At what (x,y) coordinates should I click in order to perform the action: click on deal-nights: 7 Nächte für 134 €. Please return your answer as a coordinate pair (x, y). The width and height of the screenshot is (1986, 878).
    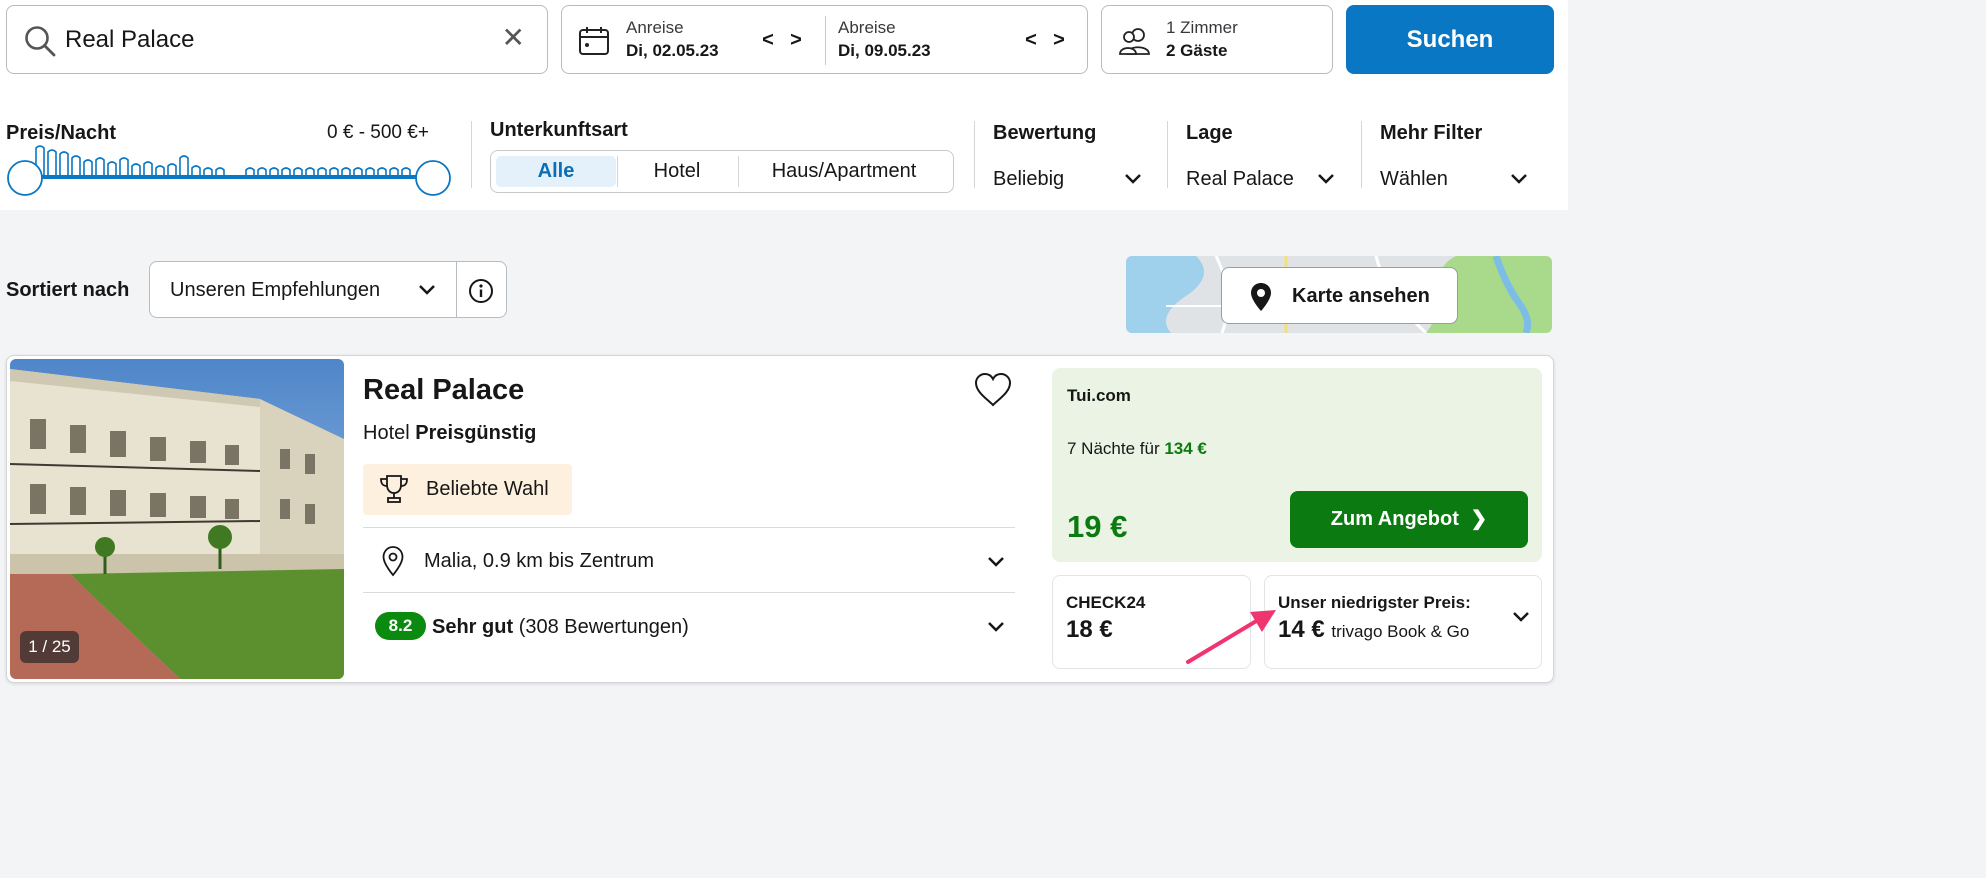
    Looking at the image, I should click on (1137, 449).